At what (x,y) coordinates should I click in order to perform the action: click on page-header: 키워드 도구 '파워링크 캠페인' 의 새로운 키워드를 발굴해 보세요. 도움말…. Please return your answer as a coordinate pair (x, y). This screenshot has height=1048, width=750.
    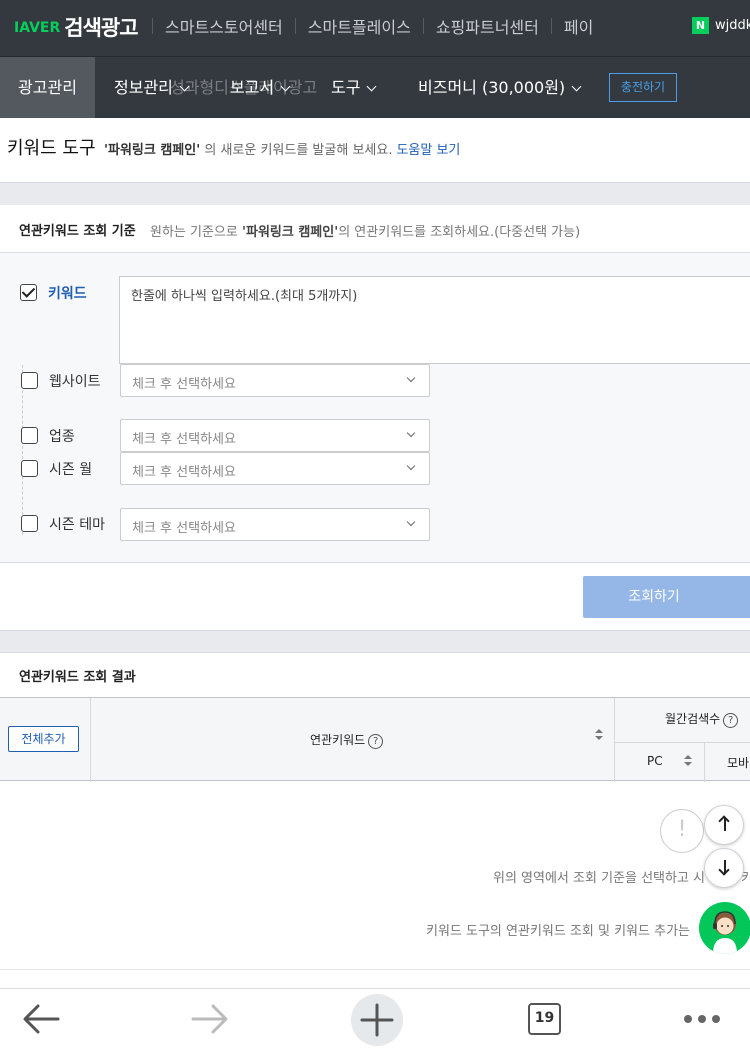
    Looking at the image, I should click on (375, 150).